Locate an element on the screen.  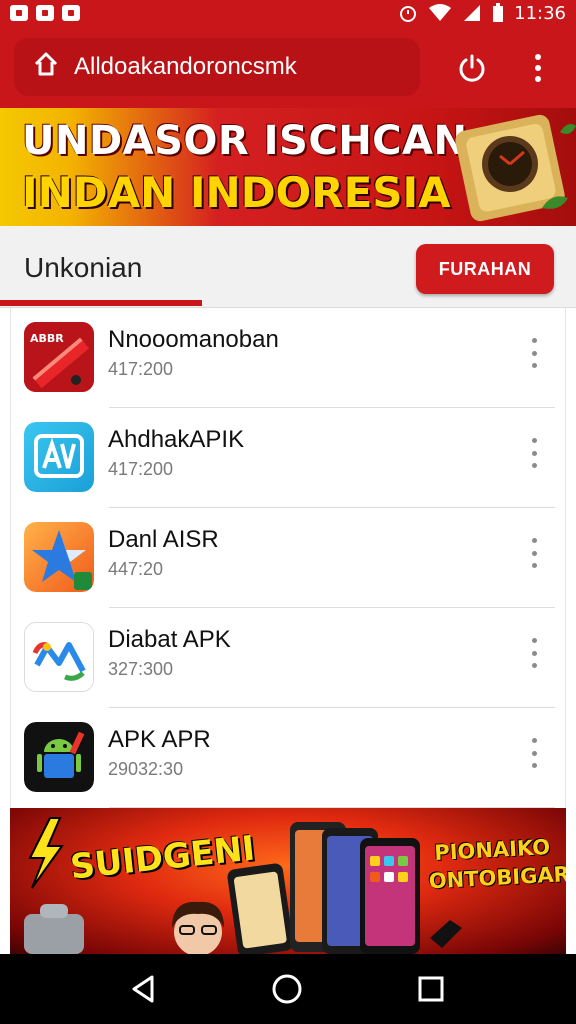
signal-icon is located at coordinates (472, 13).